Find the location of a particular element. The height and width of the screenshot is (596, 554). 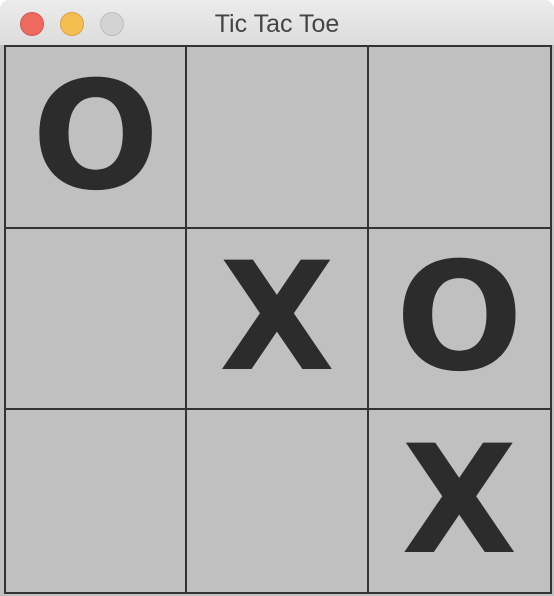

board-cell-6: O is located at coordinates (459, 319).